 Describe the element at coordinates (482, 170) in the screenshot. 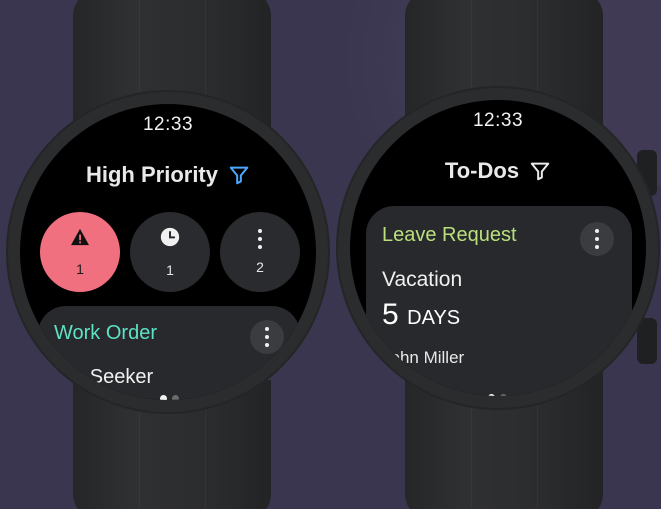

I see `page-title: To-Dos` at that location.